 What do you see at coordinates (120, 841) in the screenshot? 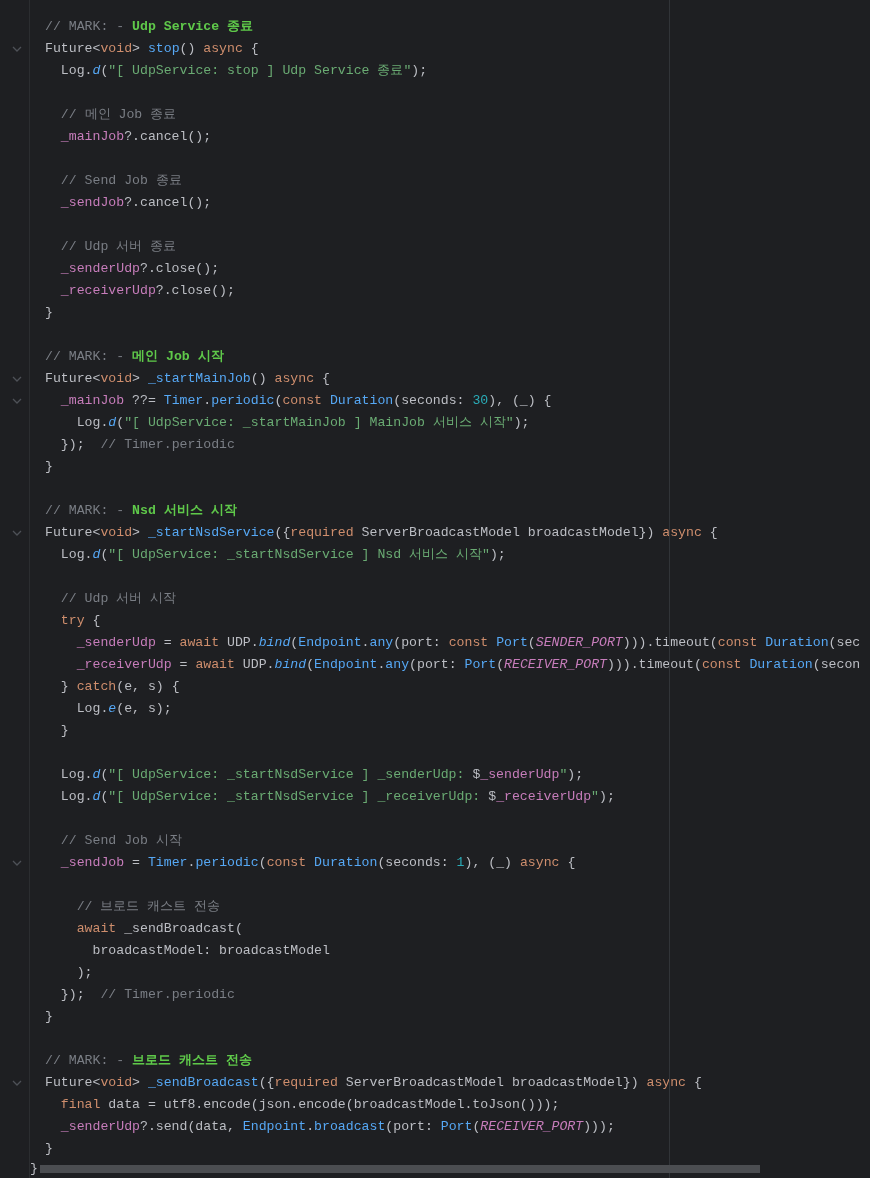
I see `code-line: // Send Job 시작` at bounding box center [120, 841].